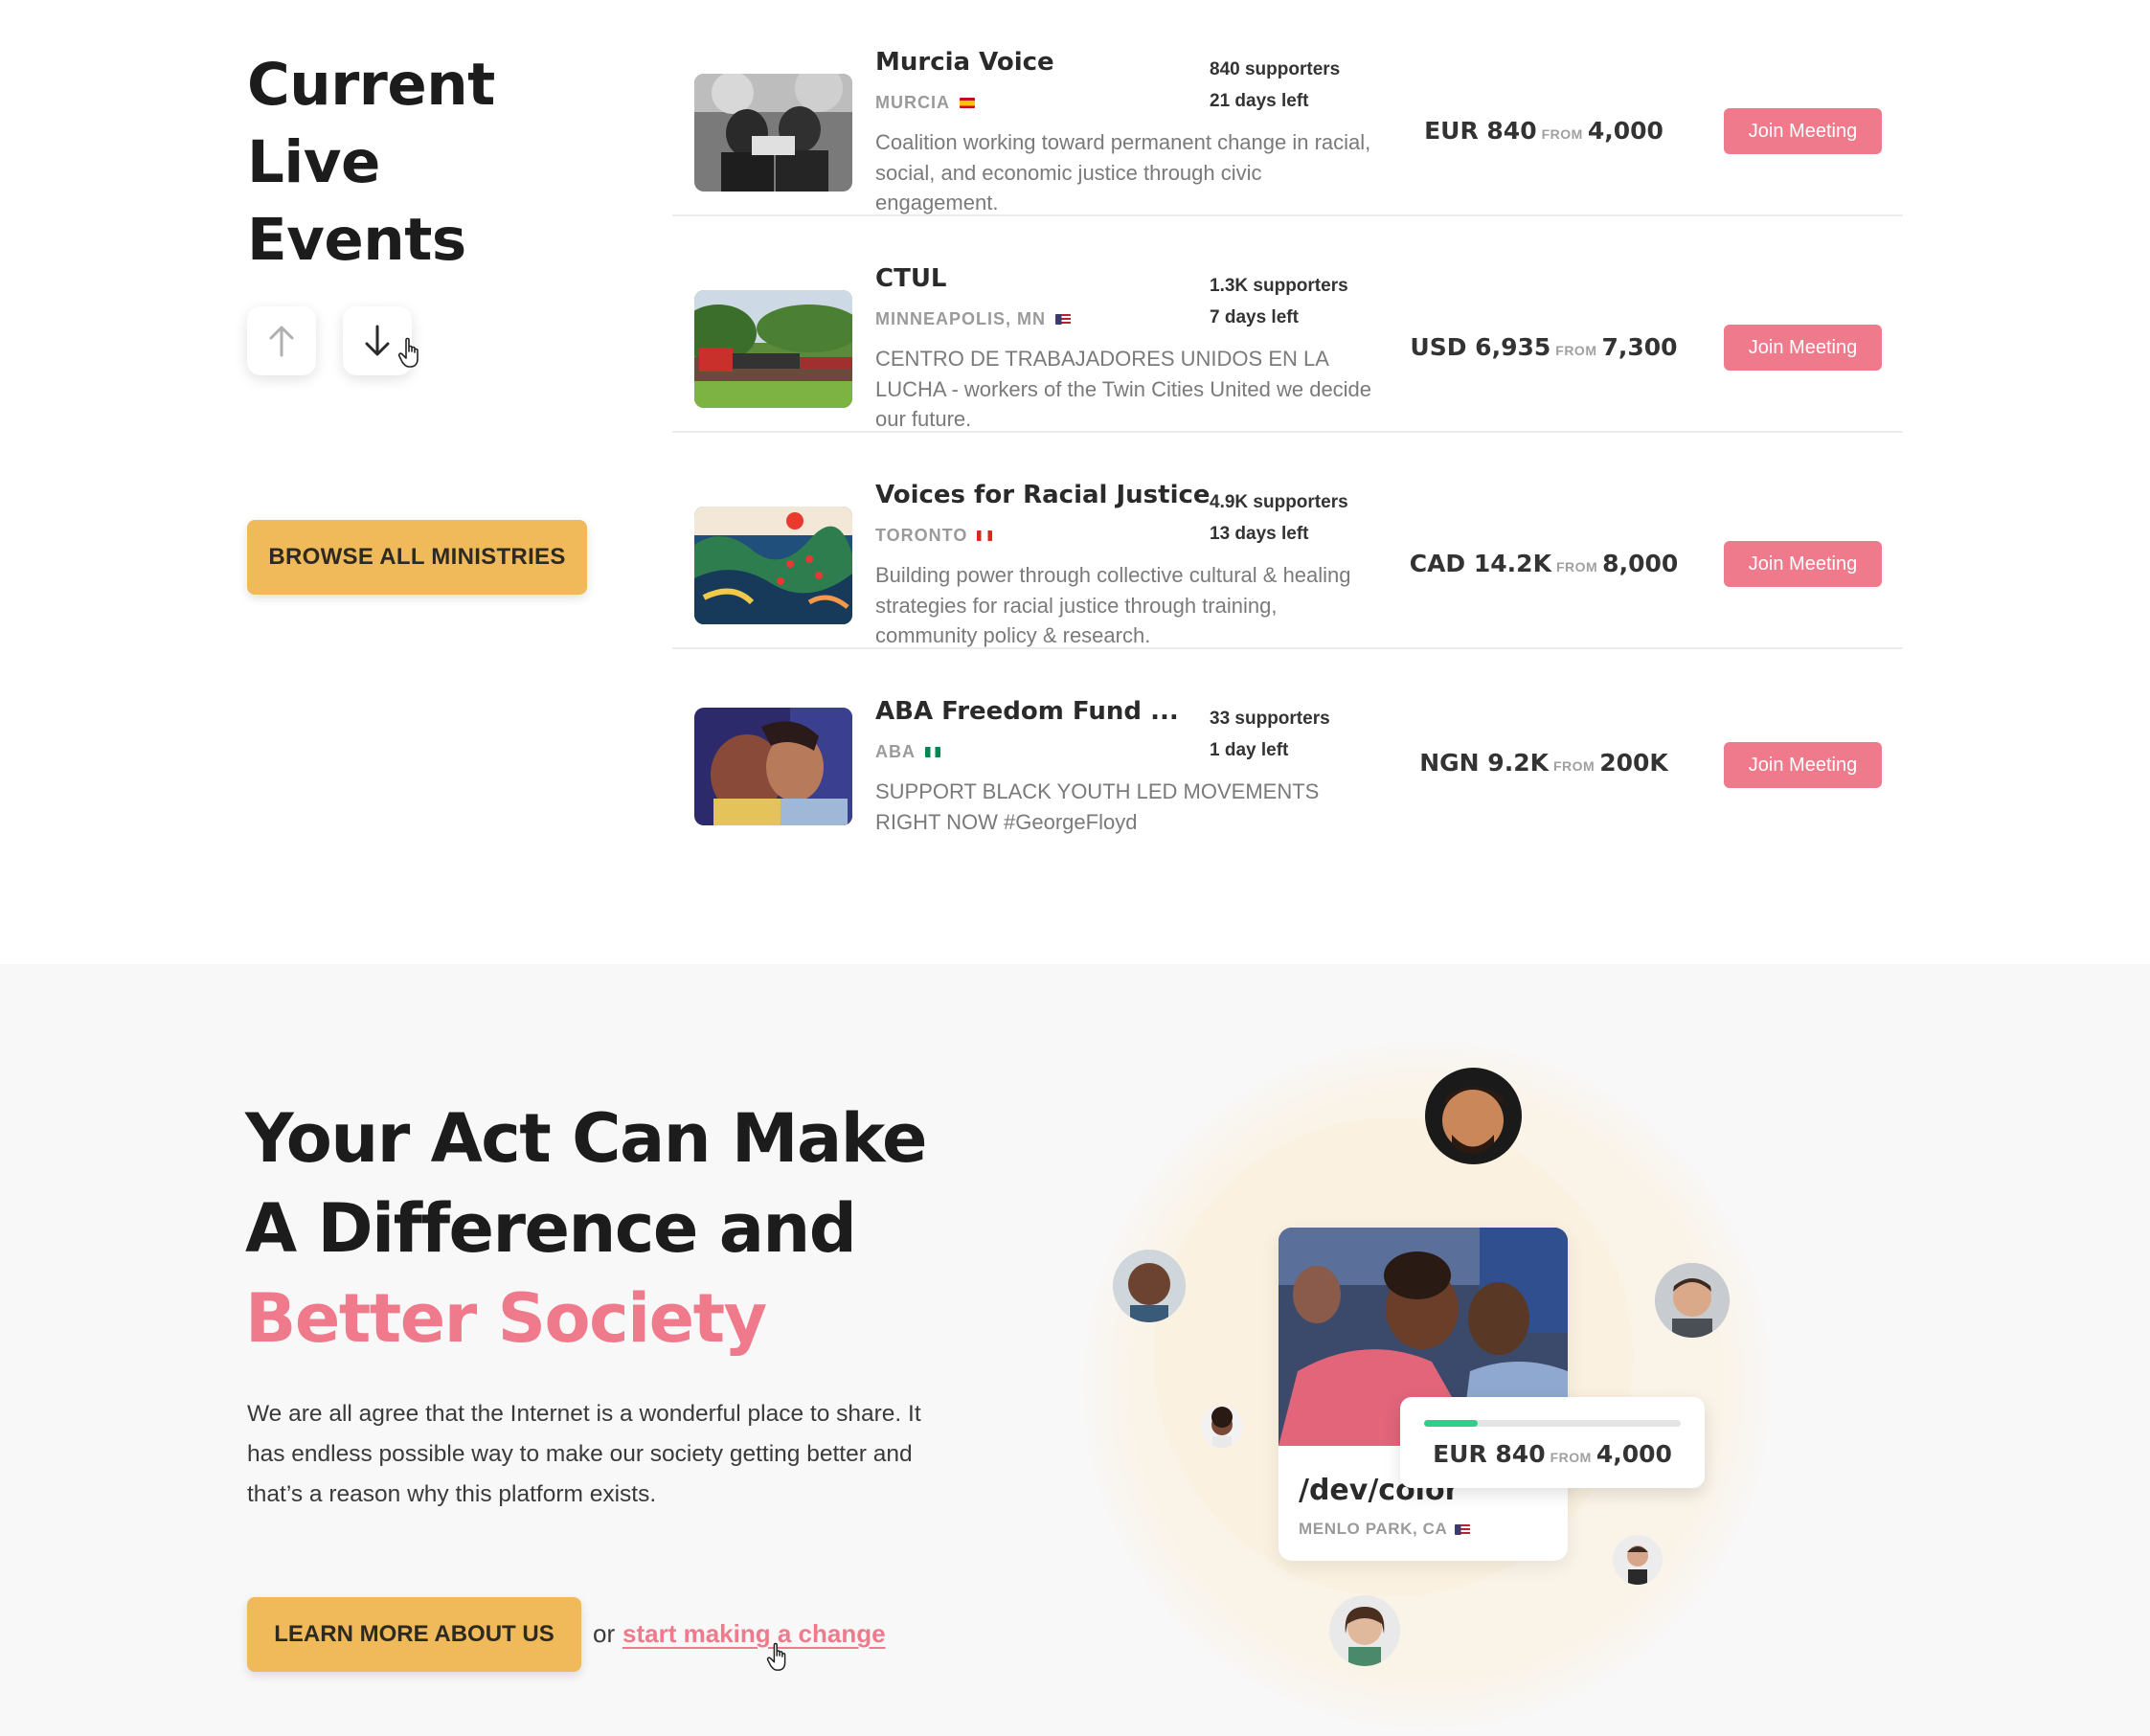 The height and width of the screenshot is (1736, 2150). Describe the element at coordinates (1633, 763) in the screenshot. I see `event-goal: 200K` at that location.